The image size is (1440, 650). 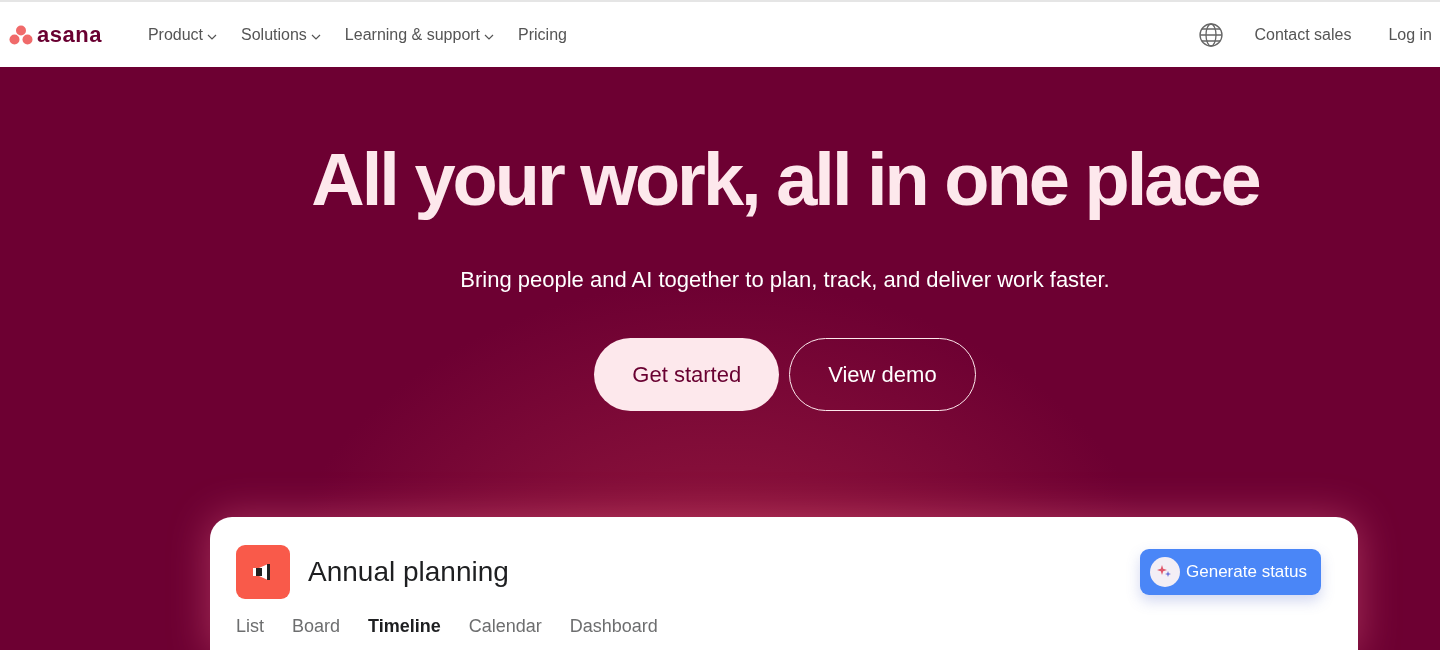 What do you see at coordinates (281, 34) in the screenshot?
I see `nav-menu-item: Solutions` at bounding box center [281, 34].